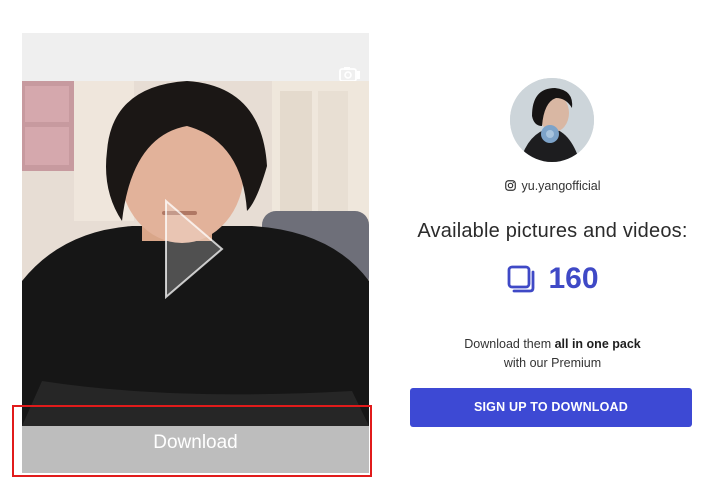 The height and width of the screenshot is (497, 725). What do you see at coordinates (195, 449) in the screenshot?
I see `download-button: Download` at bounding box center [195, 449].